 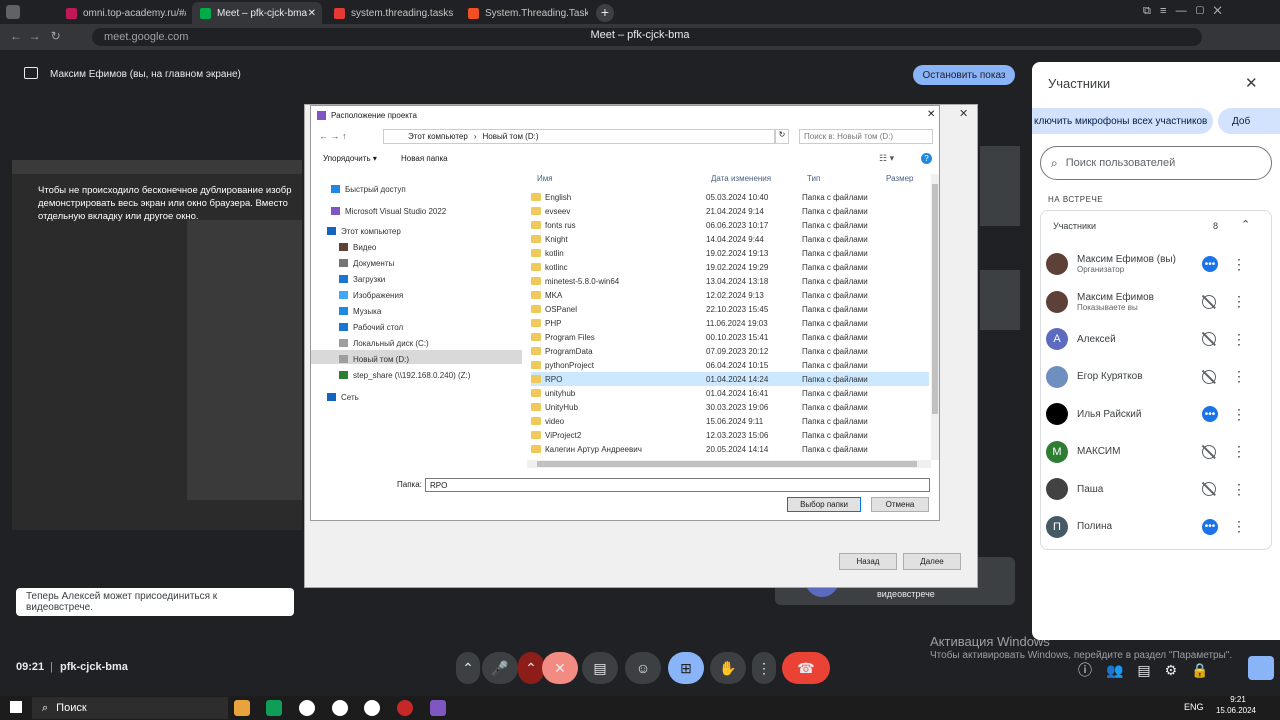 I want to click on clock-date: 15.06.2024, so click(x=1236, y=710).